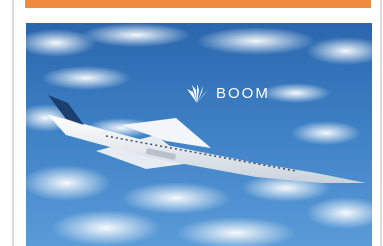  Describe the element at coordinates (197, 93) in the screenshot. I see `boom-wings-logo-icon` at that location.